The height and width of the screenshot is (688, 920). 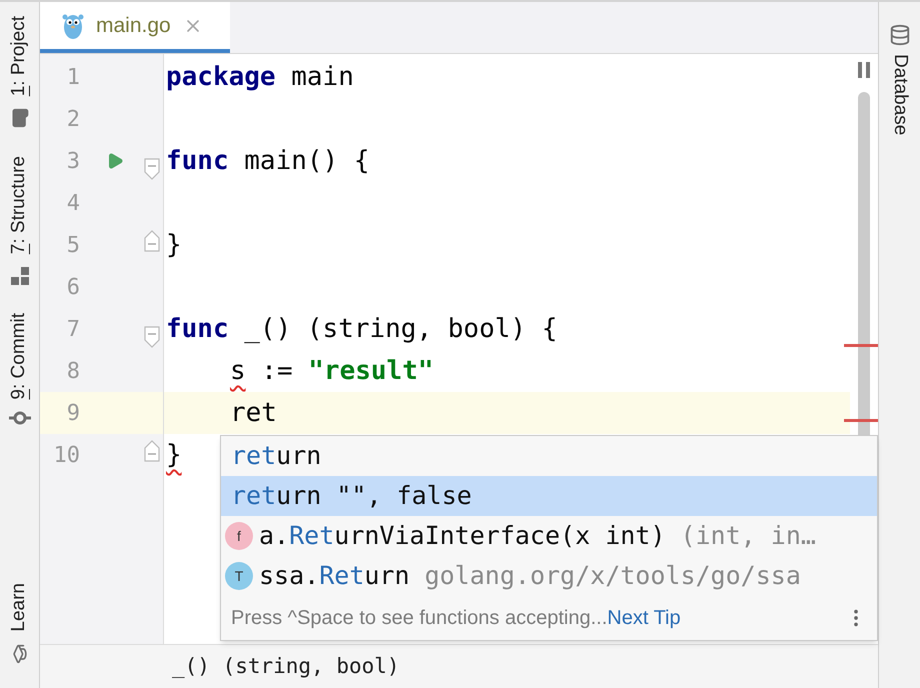 What do you see at coordinates (73, 288) in the screenshot?
I see `line-number: 6` at bounding box center [73, 288].